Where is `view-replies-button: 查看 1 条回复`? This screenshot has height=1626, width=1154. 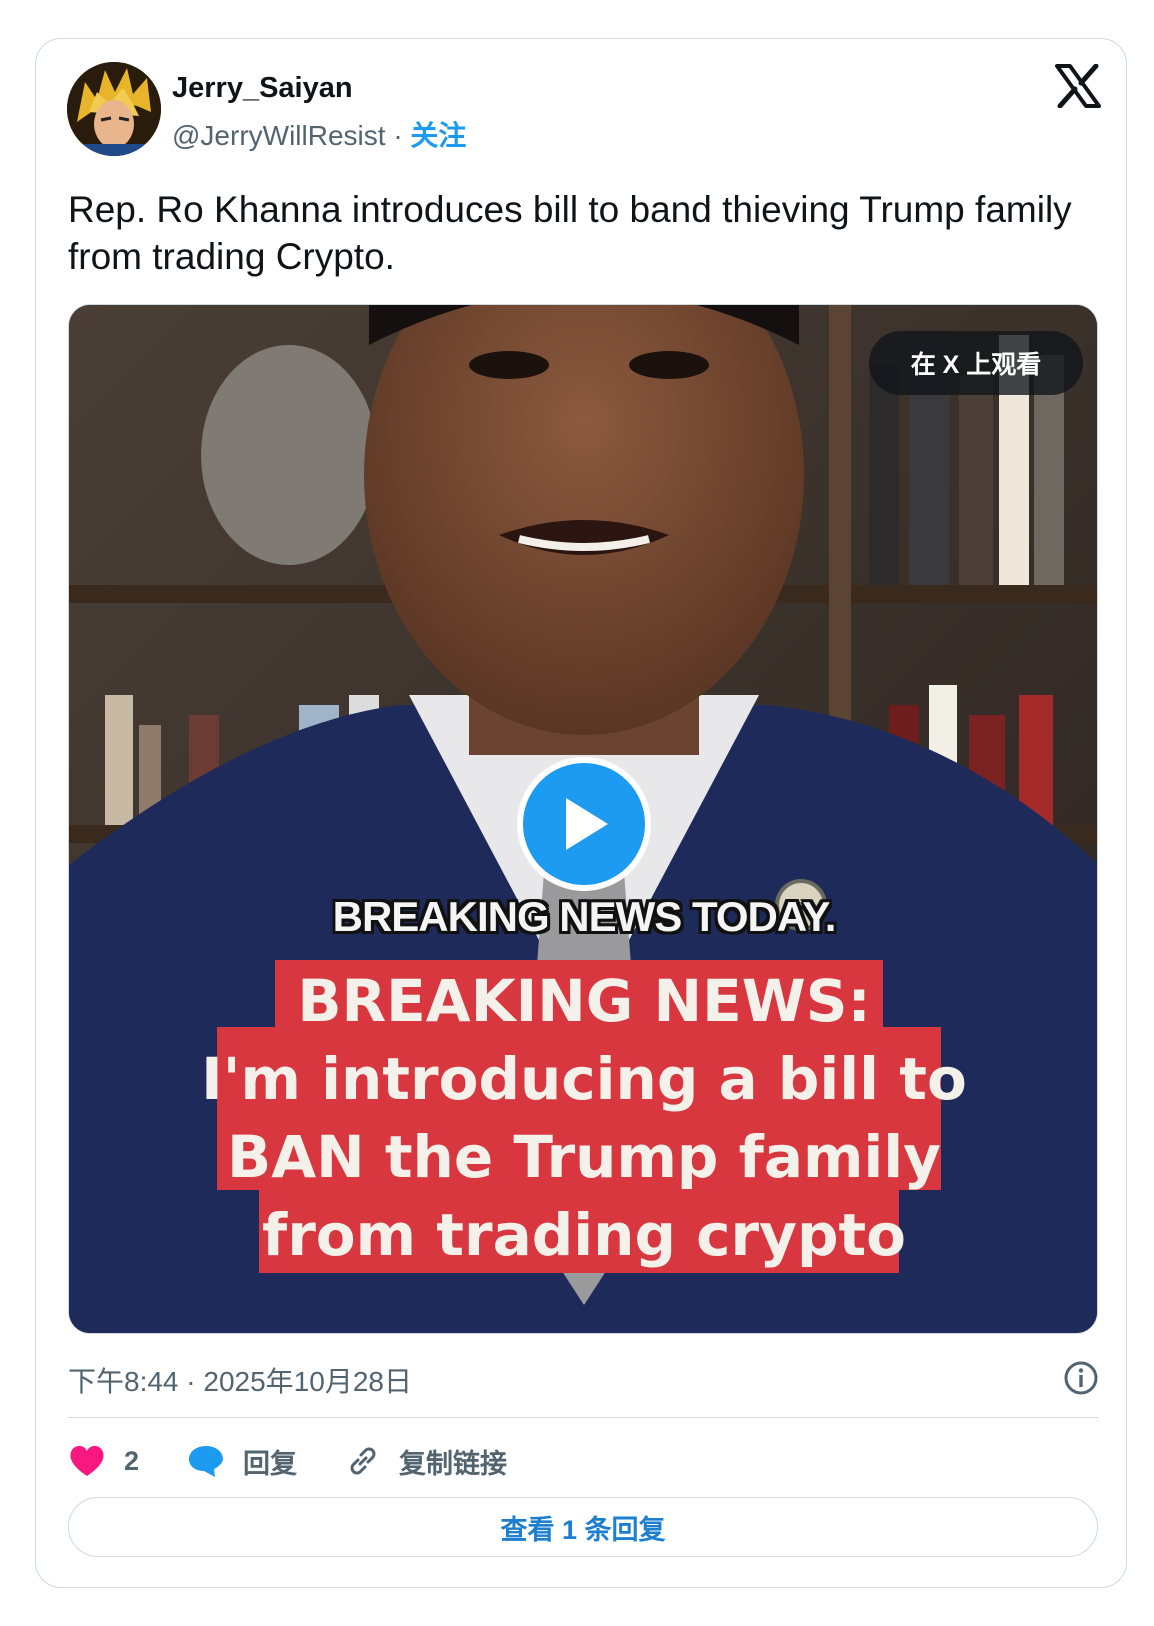 view-replies-button: 查看 1 条回复 is located at coordinates (583, 1527).